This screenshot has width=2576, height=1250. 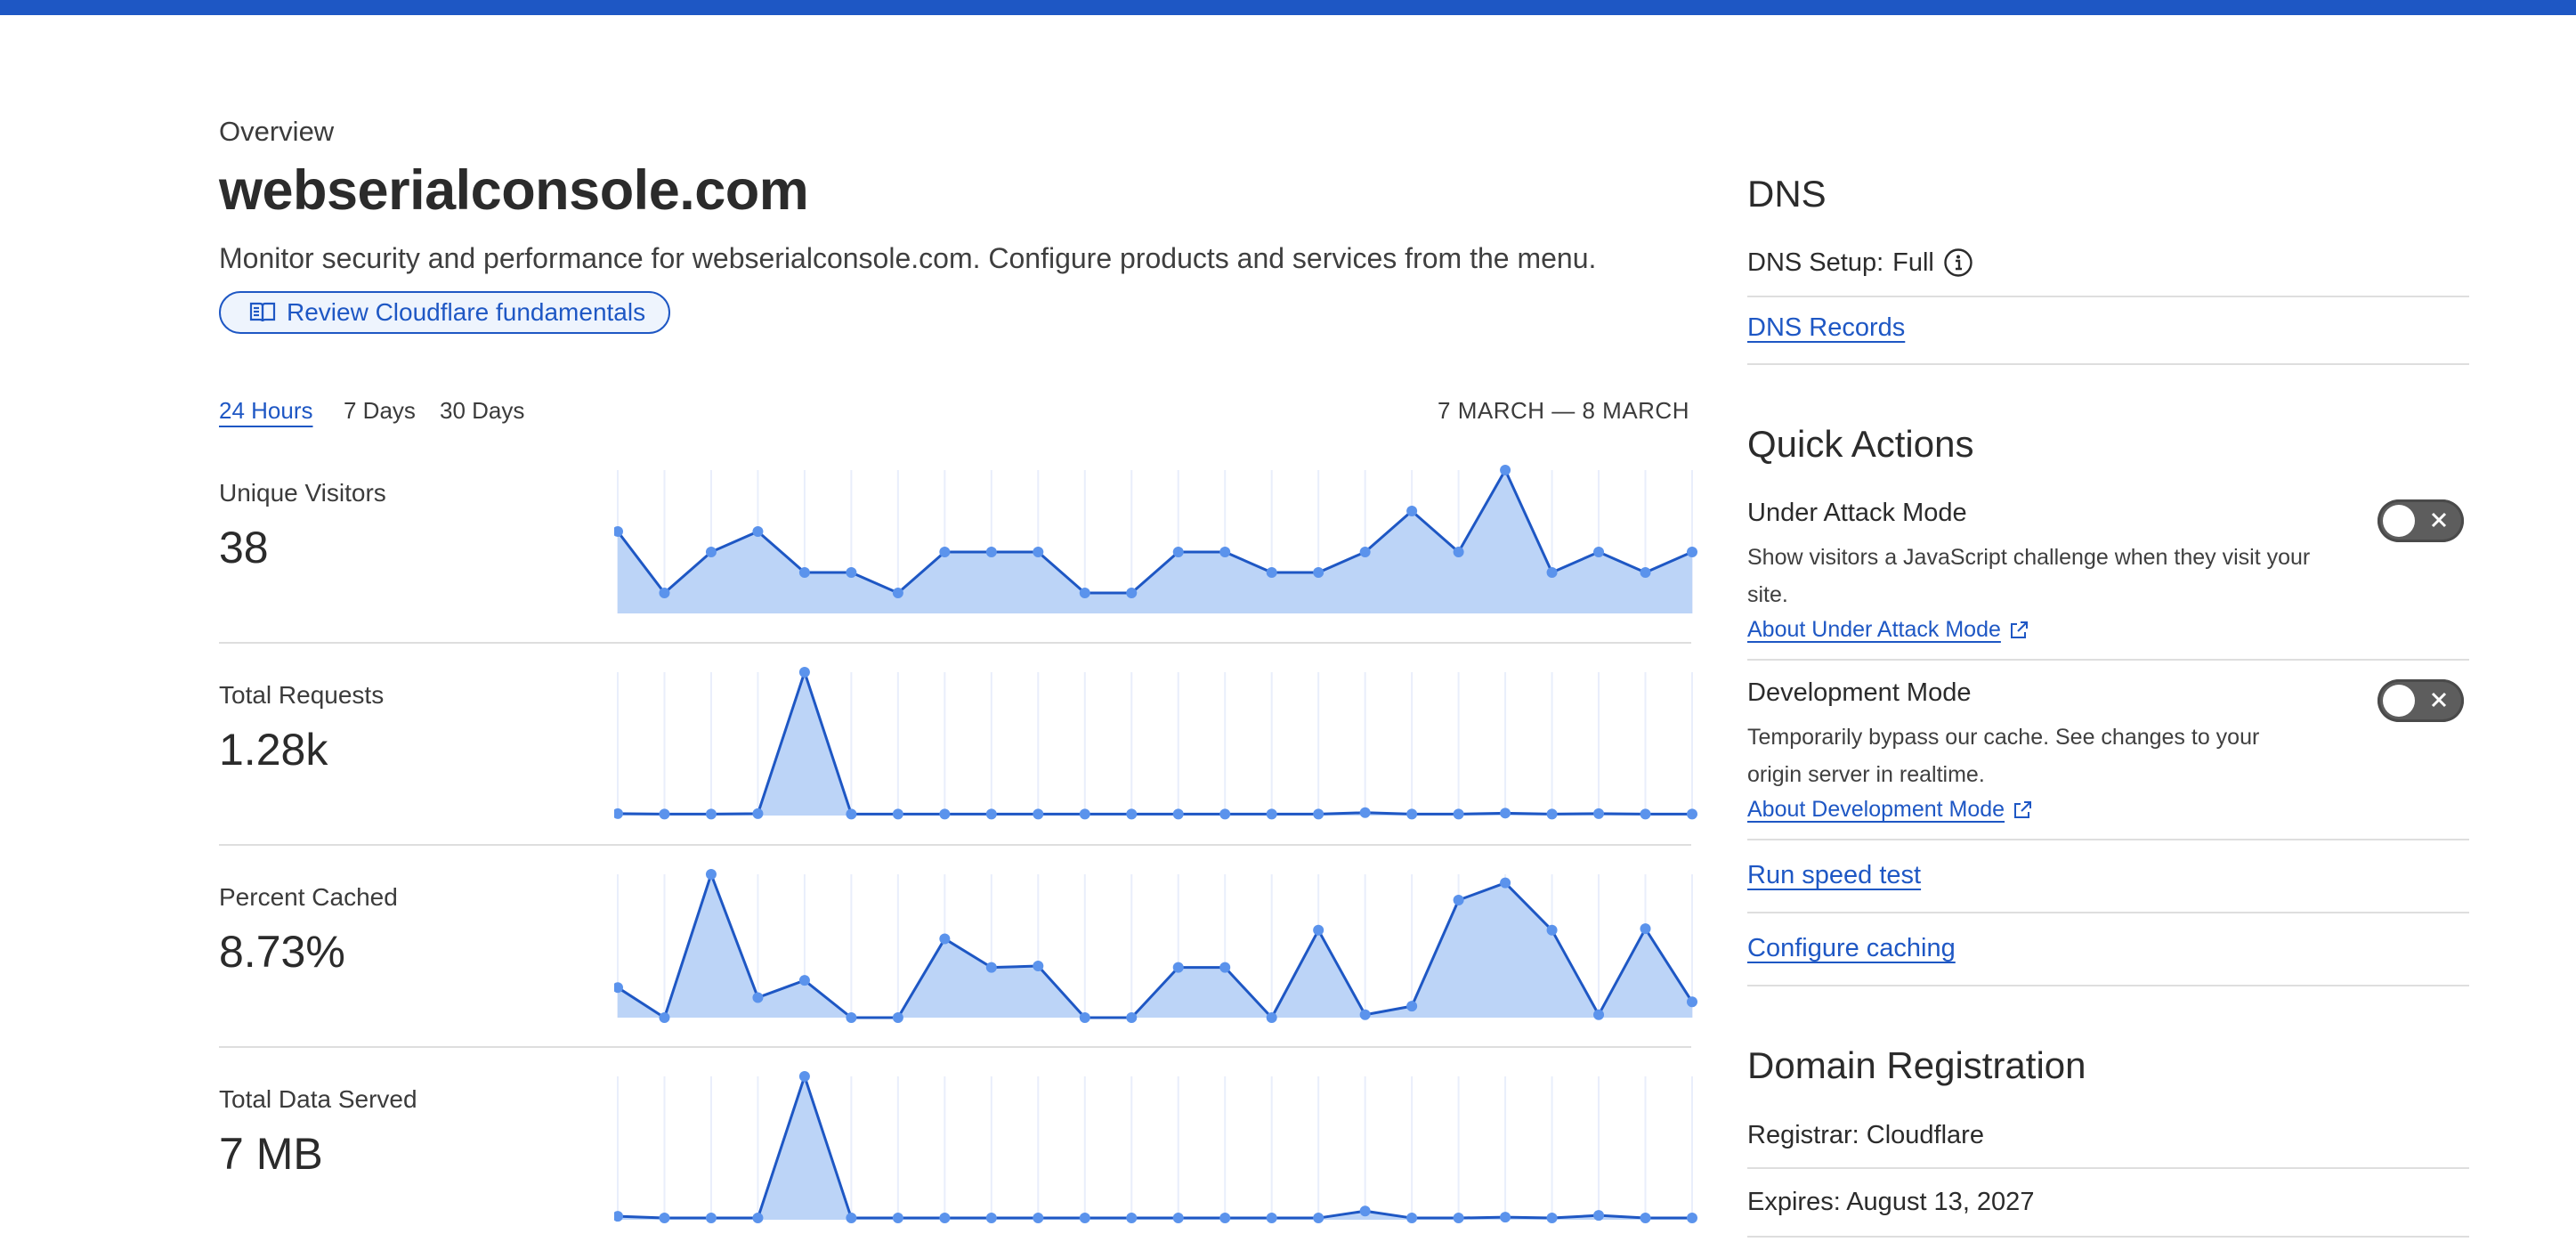 What do you see at coordinates (1834, 875) in the screenshot?
I see `run-speed-test-link: Run speed test` at bounding box center [1834, 875].